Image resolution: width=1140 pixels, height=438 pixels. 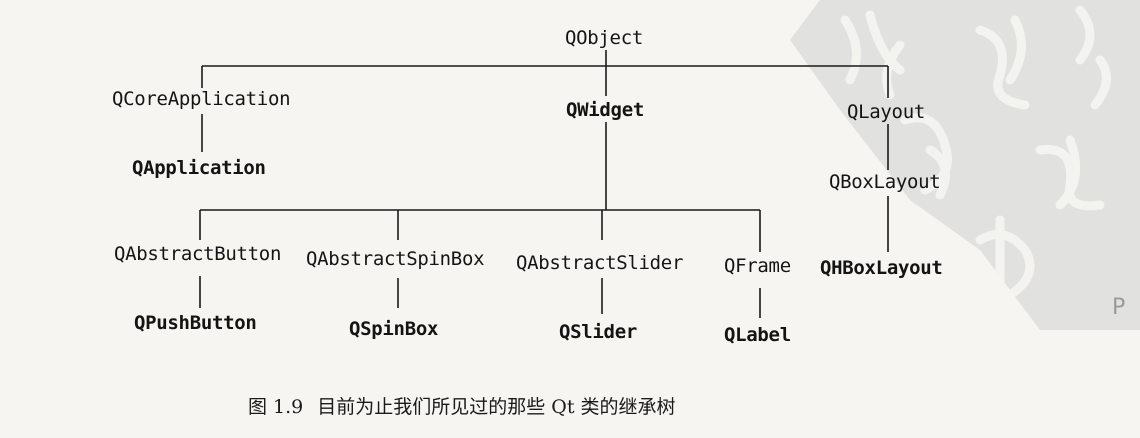 I want to click on figure-caption: 图 1.9 目前为止我们所见过的那些 Qt 类的继承树, so click(x=462, y=405).